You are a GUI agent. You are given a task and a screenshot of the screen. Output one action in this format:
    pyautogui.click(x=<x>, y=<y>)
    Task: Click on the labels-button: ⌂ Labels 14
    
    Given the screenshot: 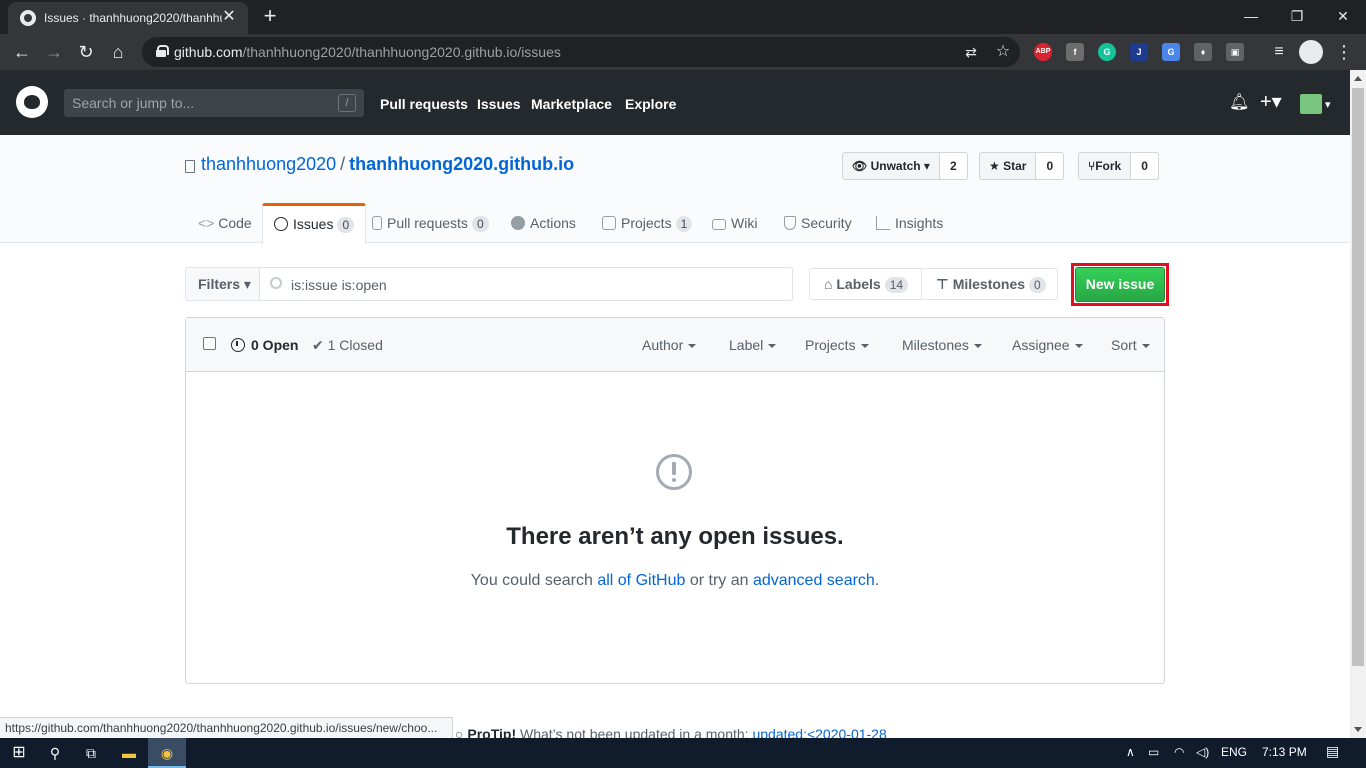 What is the action you would take?
    pyautogui.click(x=865, y=284)
    